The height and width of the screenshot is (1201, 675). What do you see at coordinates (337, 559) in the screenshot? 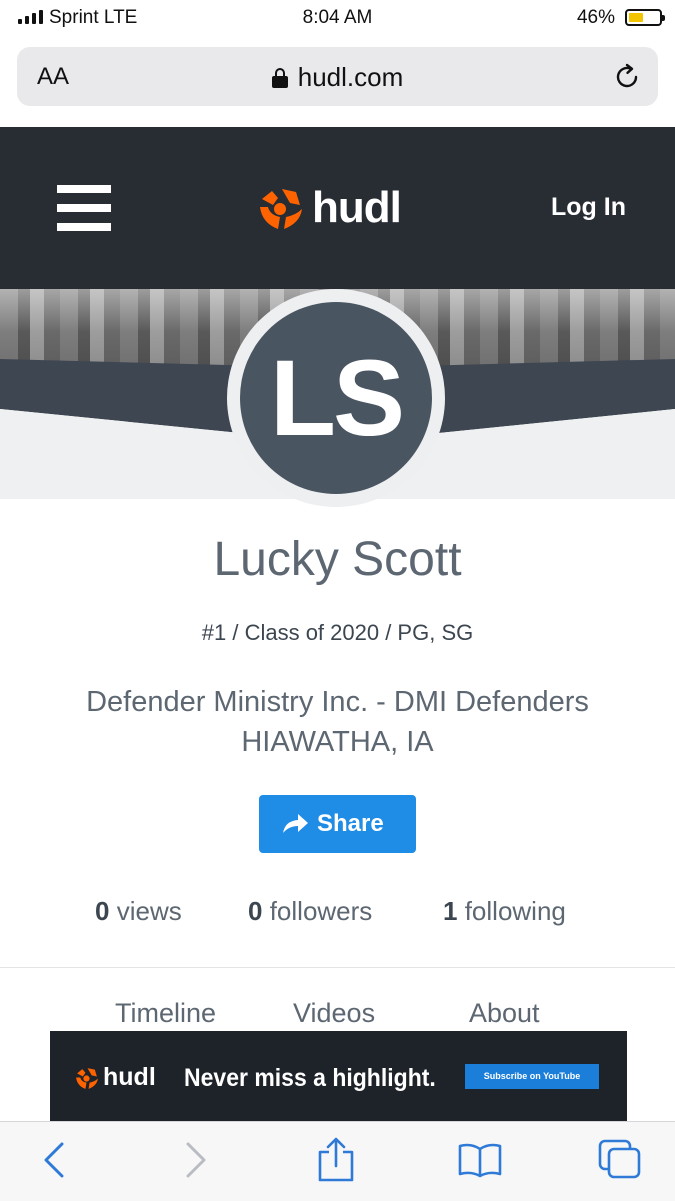
I see `athlete-name: Lucky Scott` at bounding box center [337, 559].